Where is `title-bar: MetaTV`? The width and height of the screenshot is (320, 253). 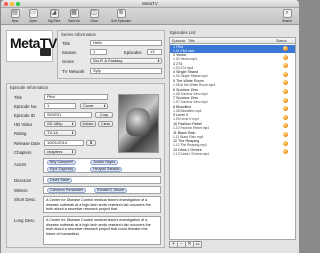
title-bar: MetaTV is located at coordinates (150, 4).